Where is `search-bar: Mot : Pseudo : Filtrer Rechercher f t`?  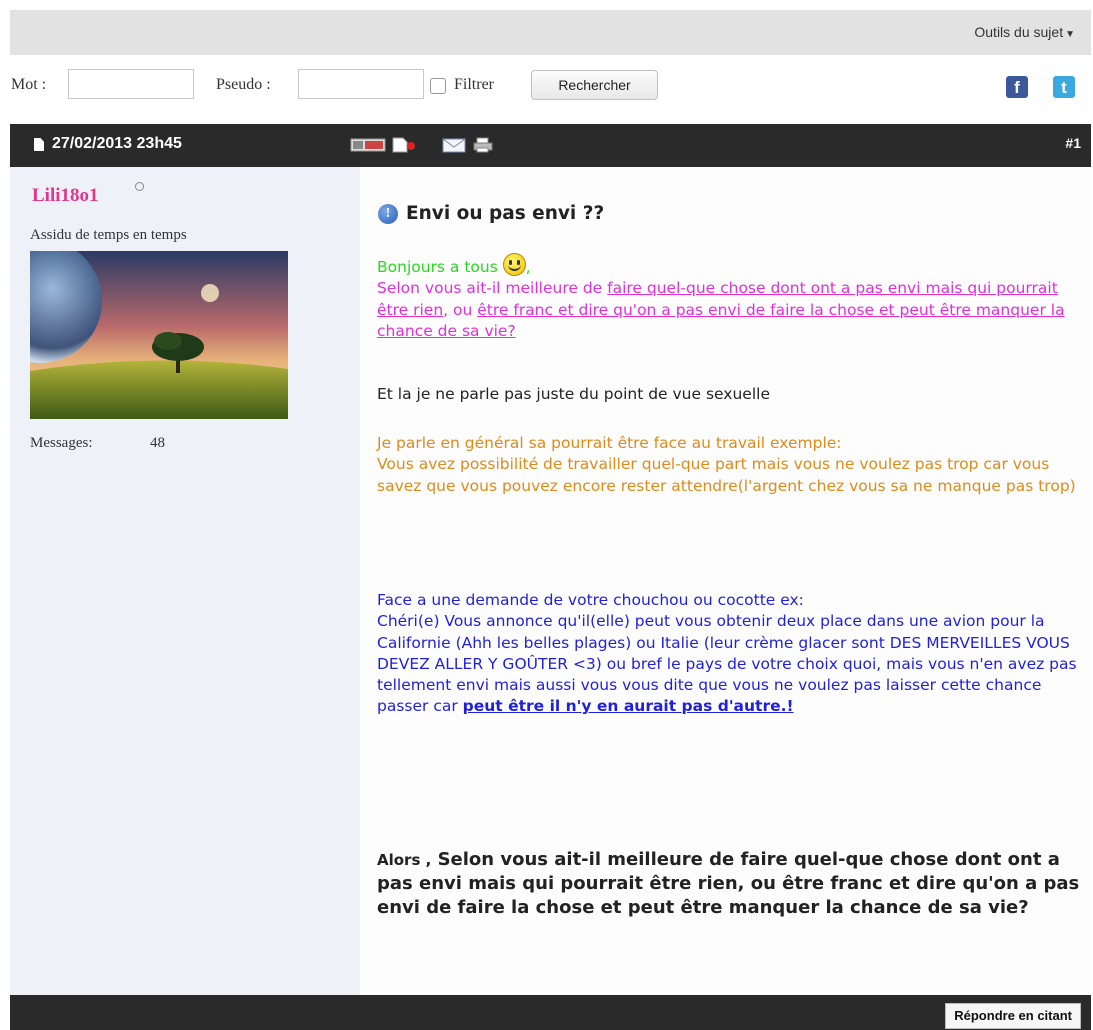
search-bar: Mot : Pseudo : Filtrer Rechercher f t is located at coordinates (546, 87).